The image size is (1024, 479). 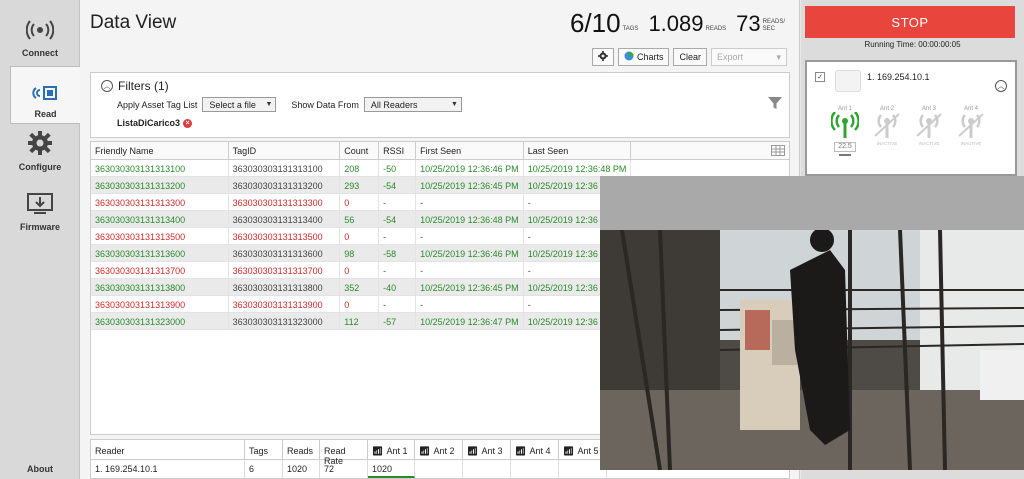 I want to click on reader-rate: 72, so click(x=344, y=469).